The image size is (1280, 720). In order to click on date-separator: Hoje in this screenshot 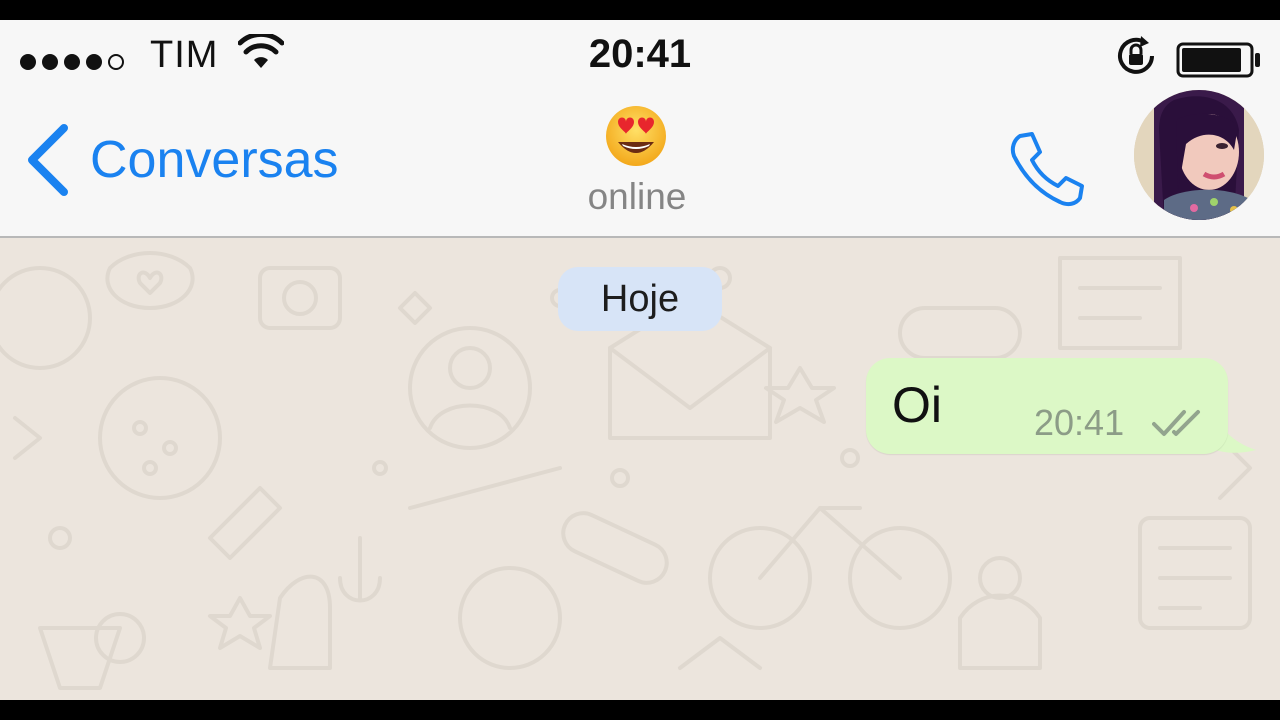, I will do `click(640, 299)`.